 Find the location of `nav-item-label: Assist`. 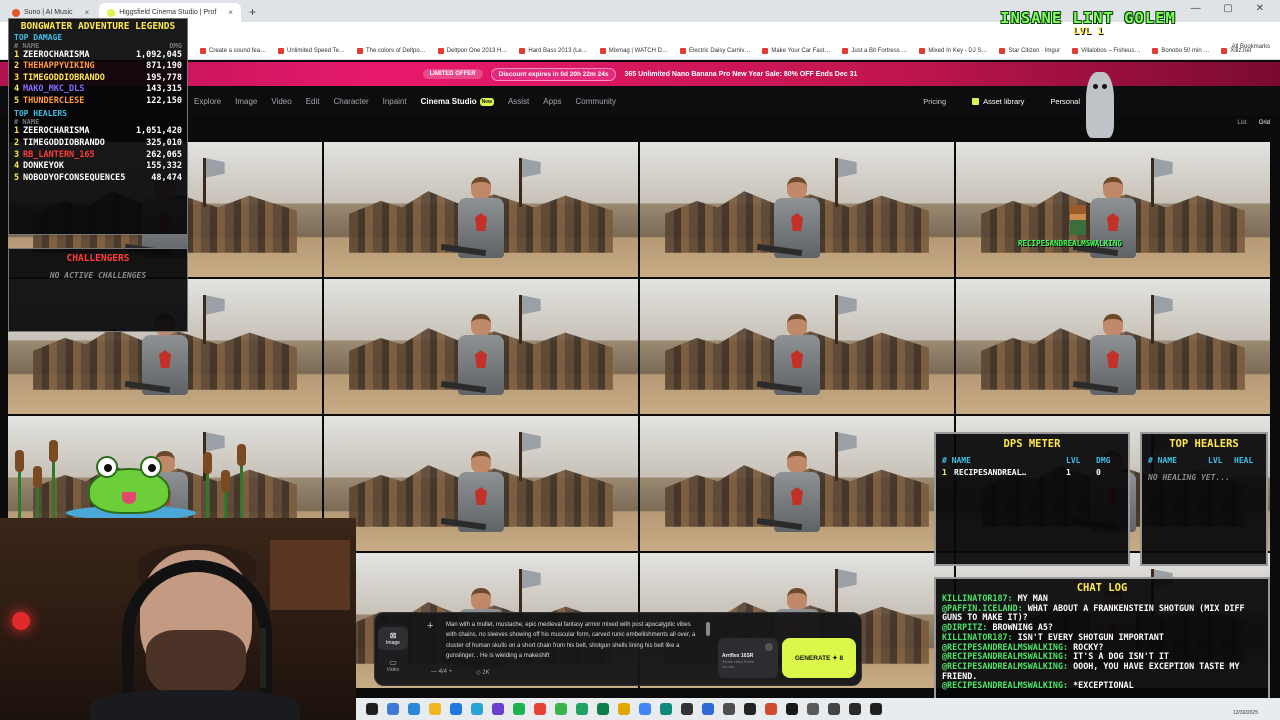

nav-item-label: Assist is located at coordinates (518, 101).